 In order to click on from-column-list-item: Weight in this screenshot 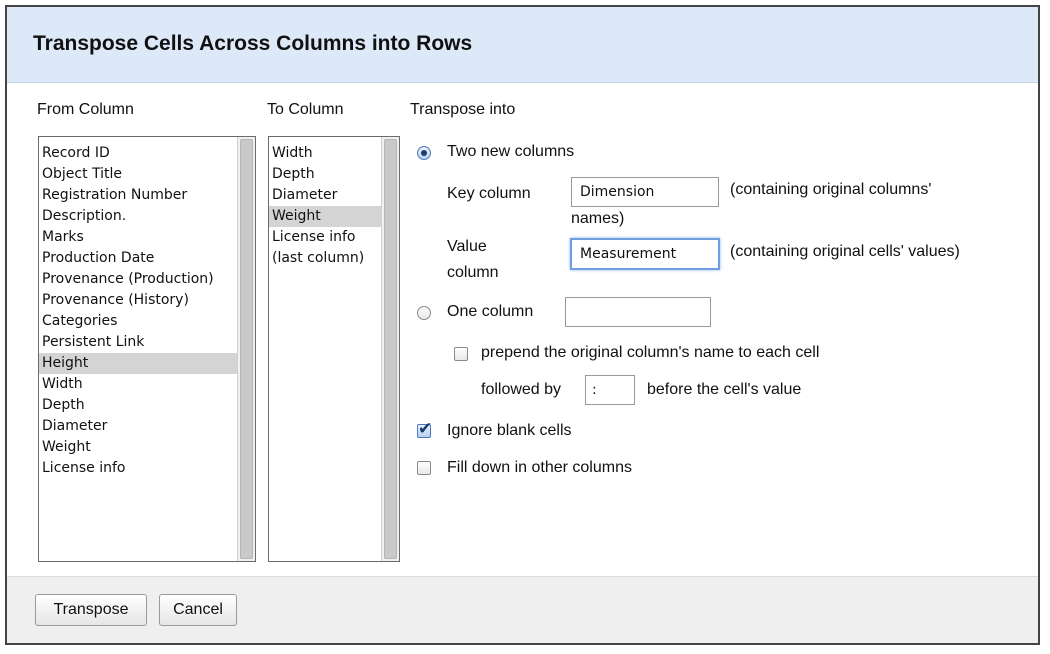, I will do `click(138, 447)`.